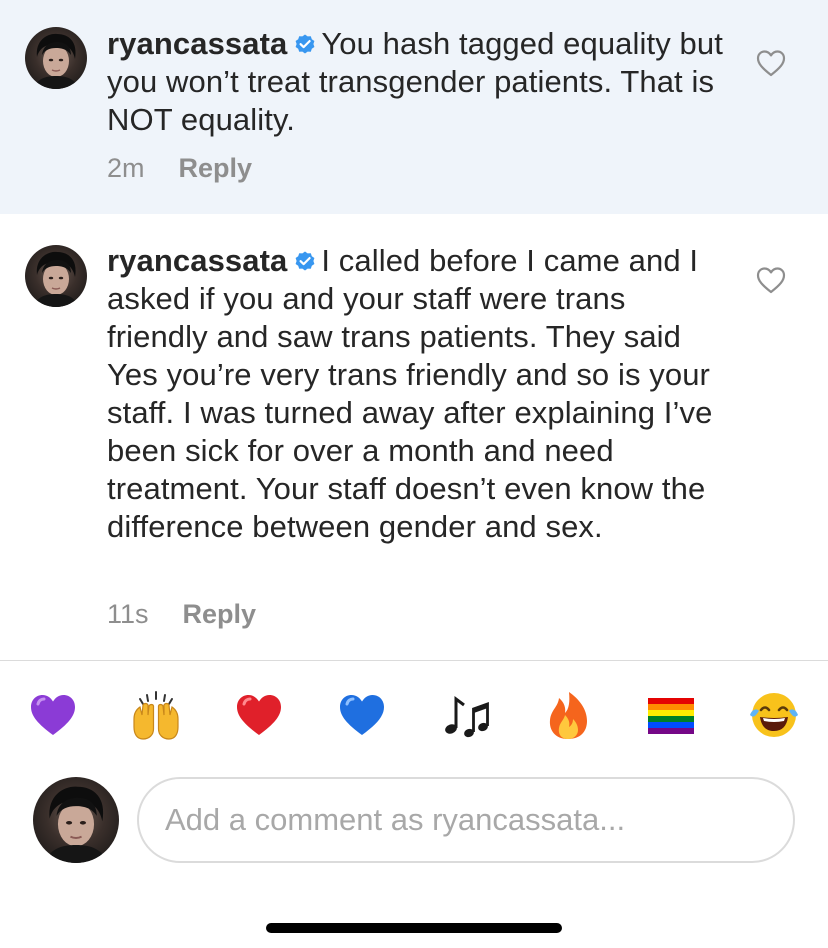 The height and width of the screenshot is (948, 828). Describe the element at coordinates (414, 660) in the screenshot. I see `divider` at that location.